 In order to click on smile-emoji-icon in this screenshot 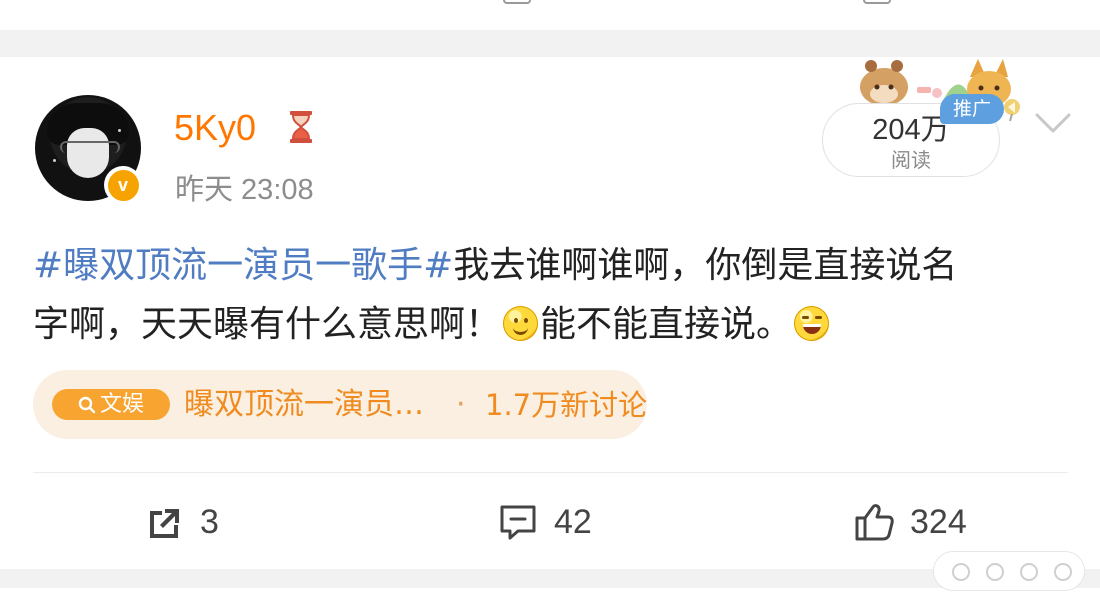, I will do `click(521, 323)`.